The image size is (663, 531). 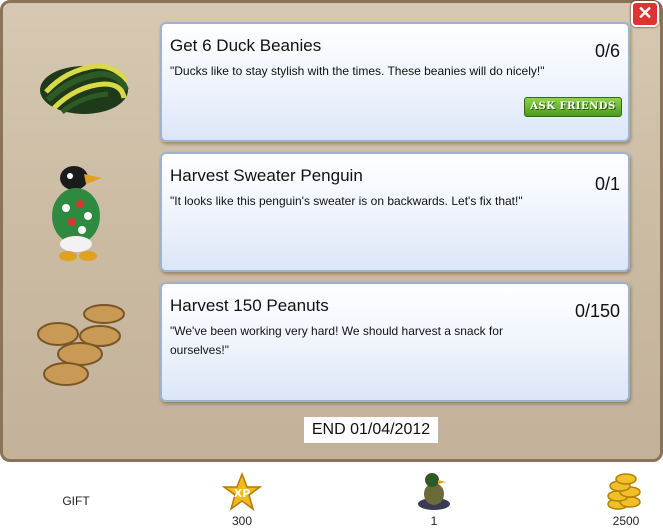 I want to click on xp-star-icon: XP, so click(x=242, y=491).